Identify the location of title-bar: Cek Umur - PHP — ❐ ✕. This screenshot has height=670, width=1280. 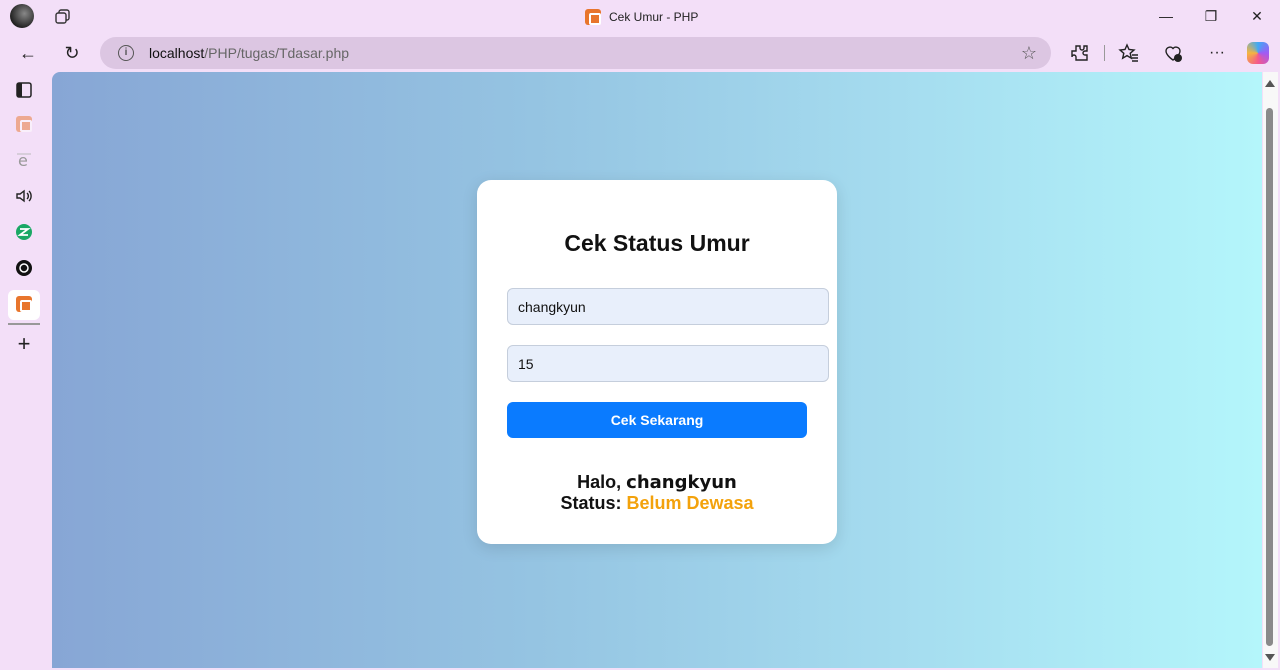
(640, 17).